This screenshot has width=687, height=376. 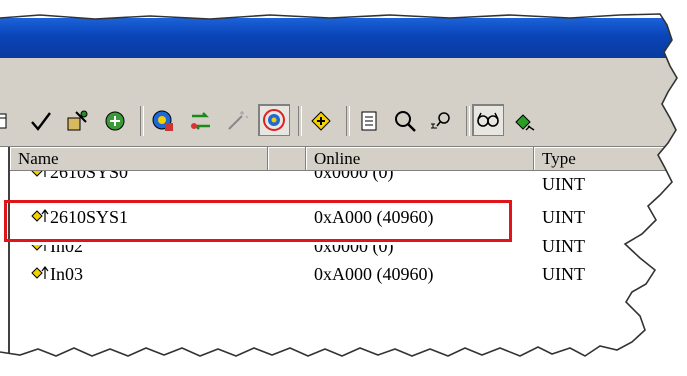 What do you see at coordinates (77, 121) in the screenshot?
I see `build-icon` at bounding box center [77, 121].